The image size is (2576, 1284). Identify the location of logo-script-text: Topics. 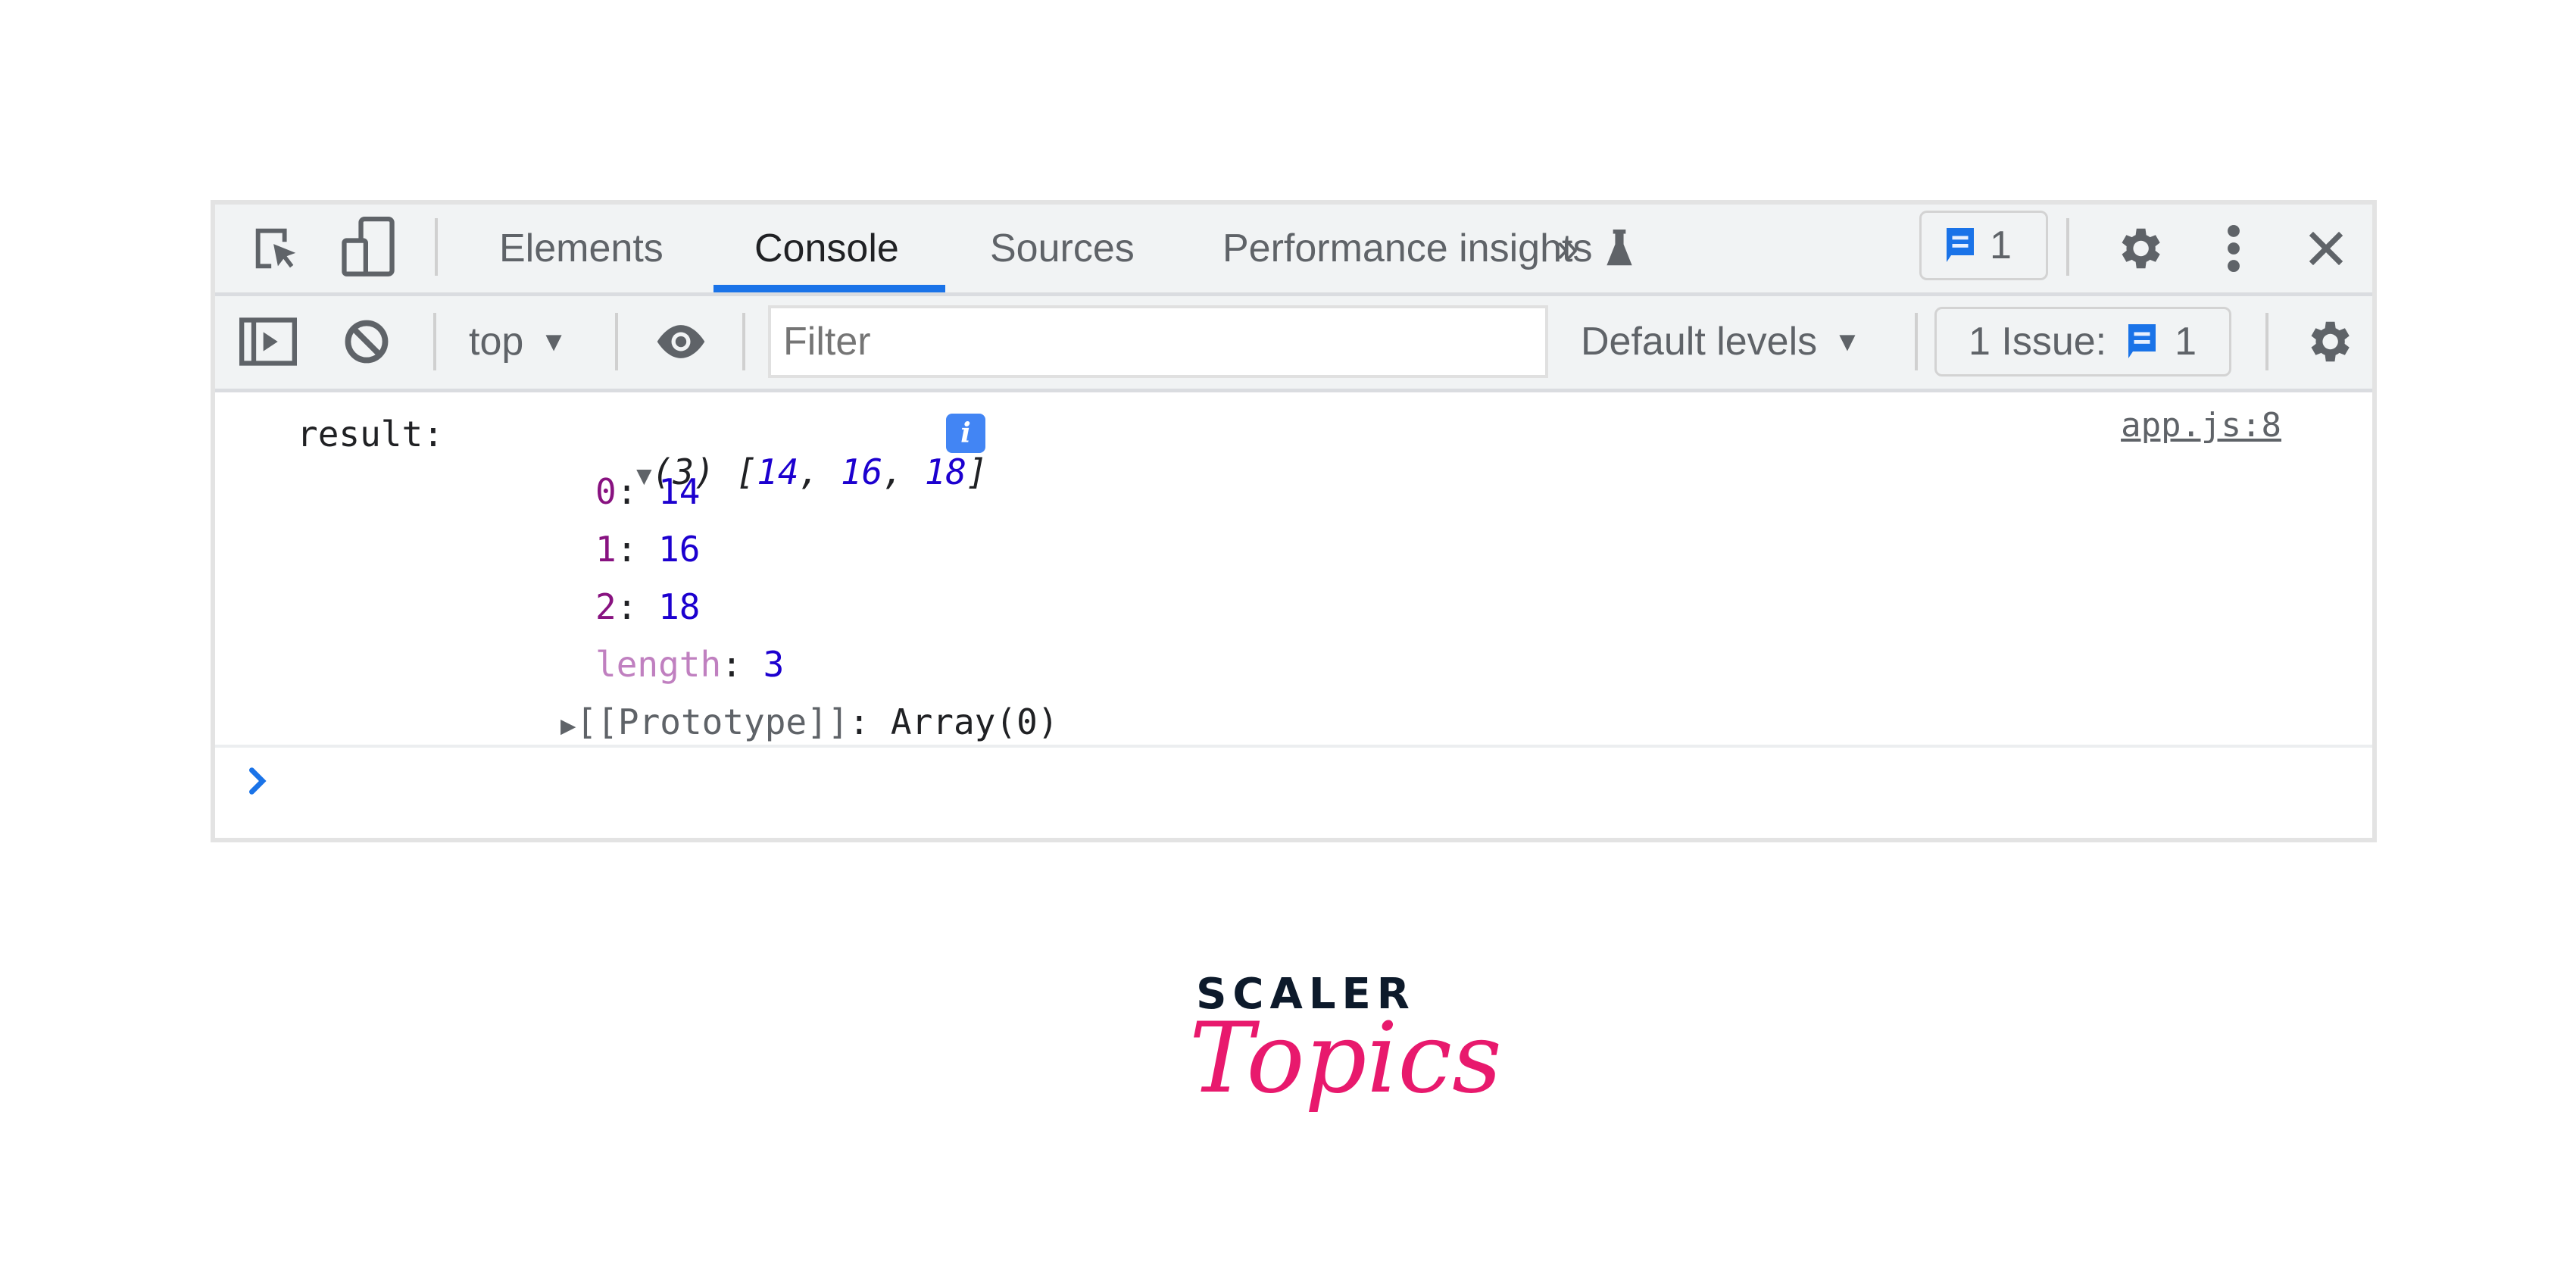
(1346, 1058).